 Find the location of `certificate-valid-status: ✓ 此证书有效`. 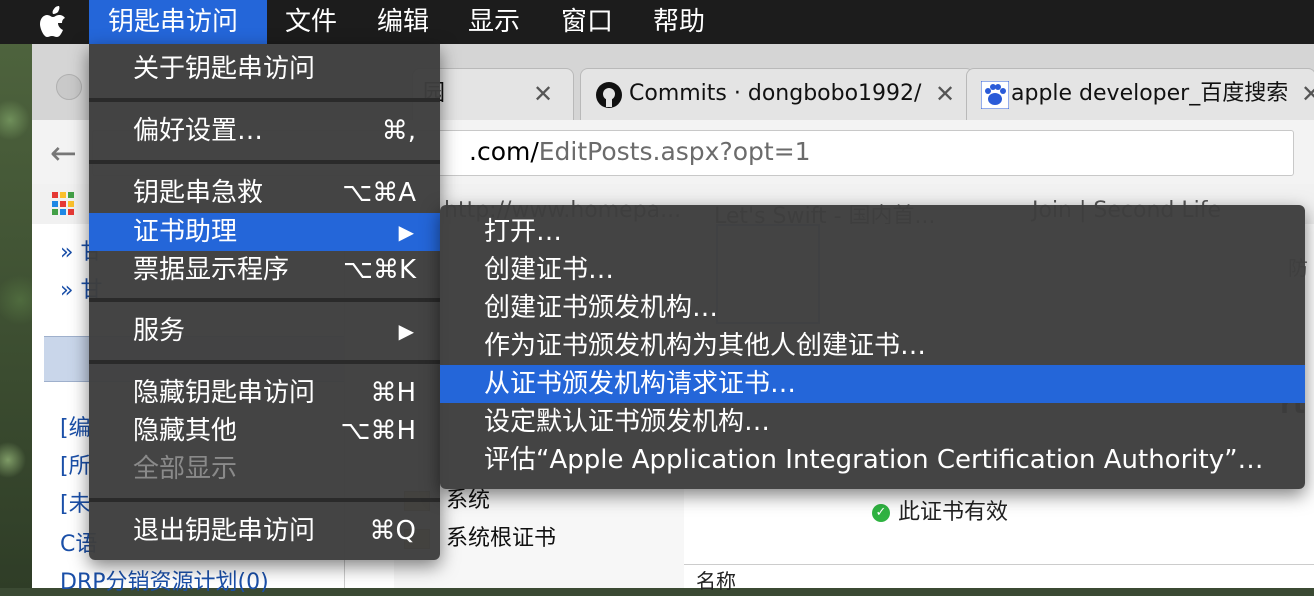

certificate-valid-status: ✓ 此证书有效 is located at coordinates (940, 510).